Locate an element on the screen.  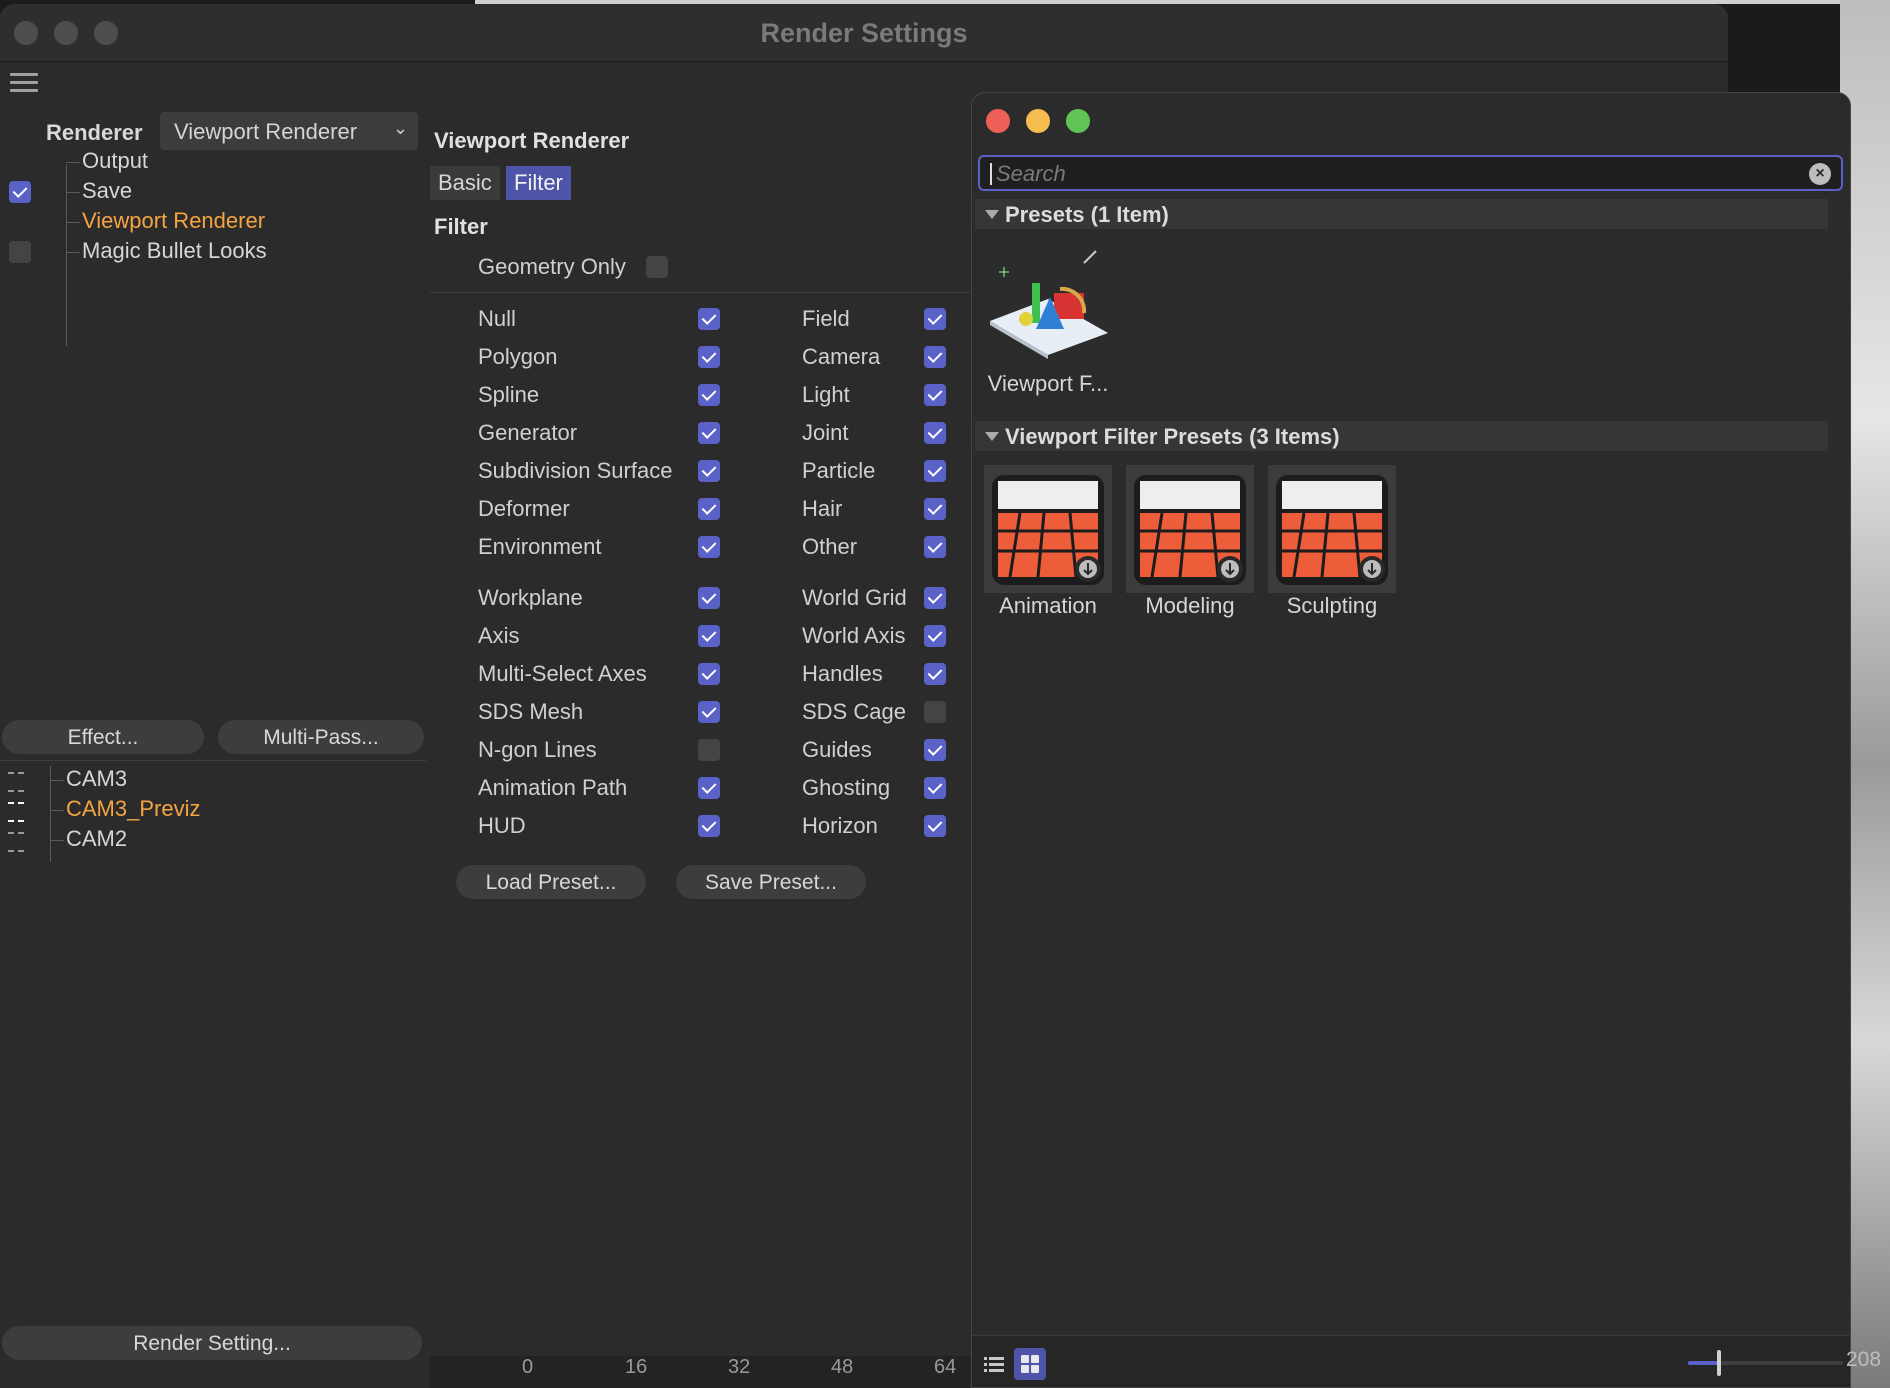
filter-label: Other is located at coordinates (830, 546).